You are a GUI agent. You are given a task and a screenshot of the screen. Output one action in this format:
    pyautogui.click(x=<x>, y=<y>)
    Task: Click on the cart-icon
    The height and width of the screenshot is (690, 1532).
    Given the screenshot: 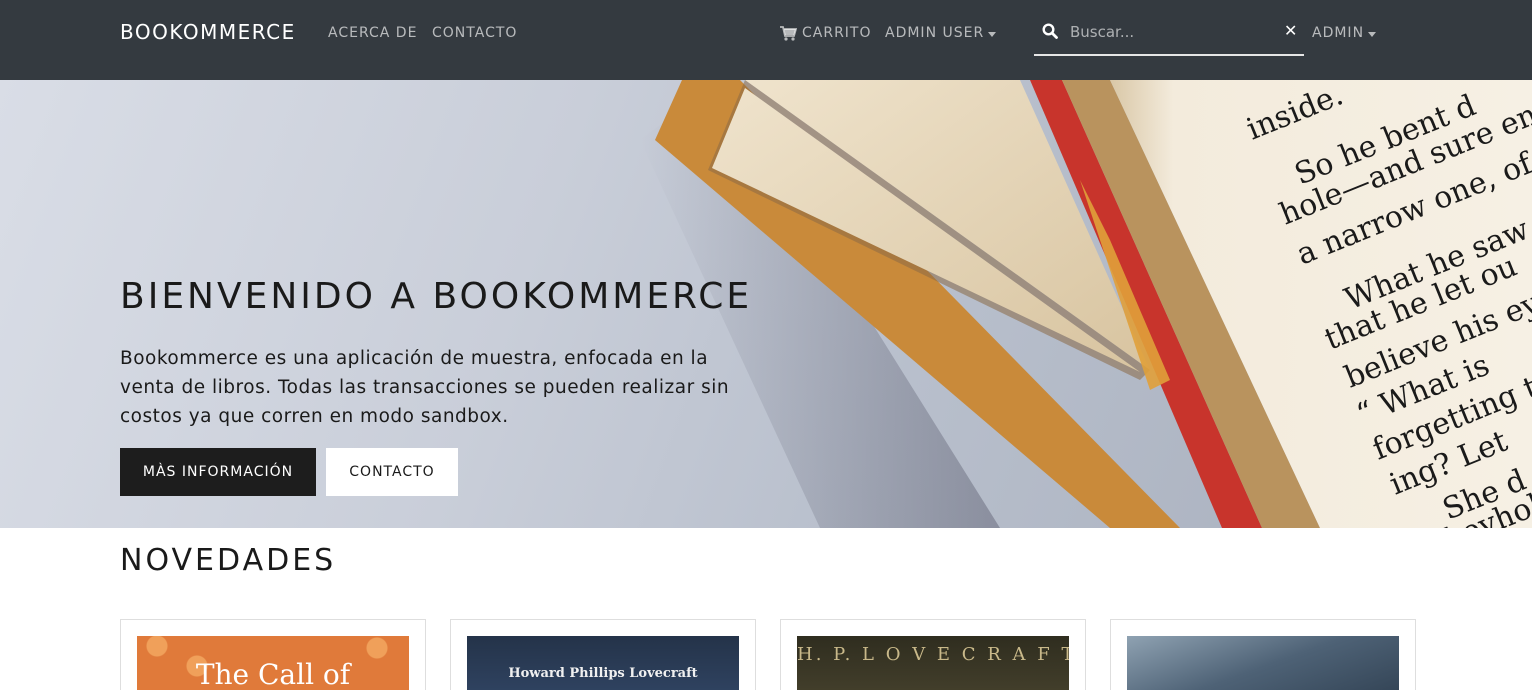 What is the action you would take?
    pyautogui.click(x=788, y=33)
    